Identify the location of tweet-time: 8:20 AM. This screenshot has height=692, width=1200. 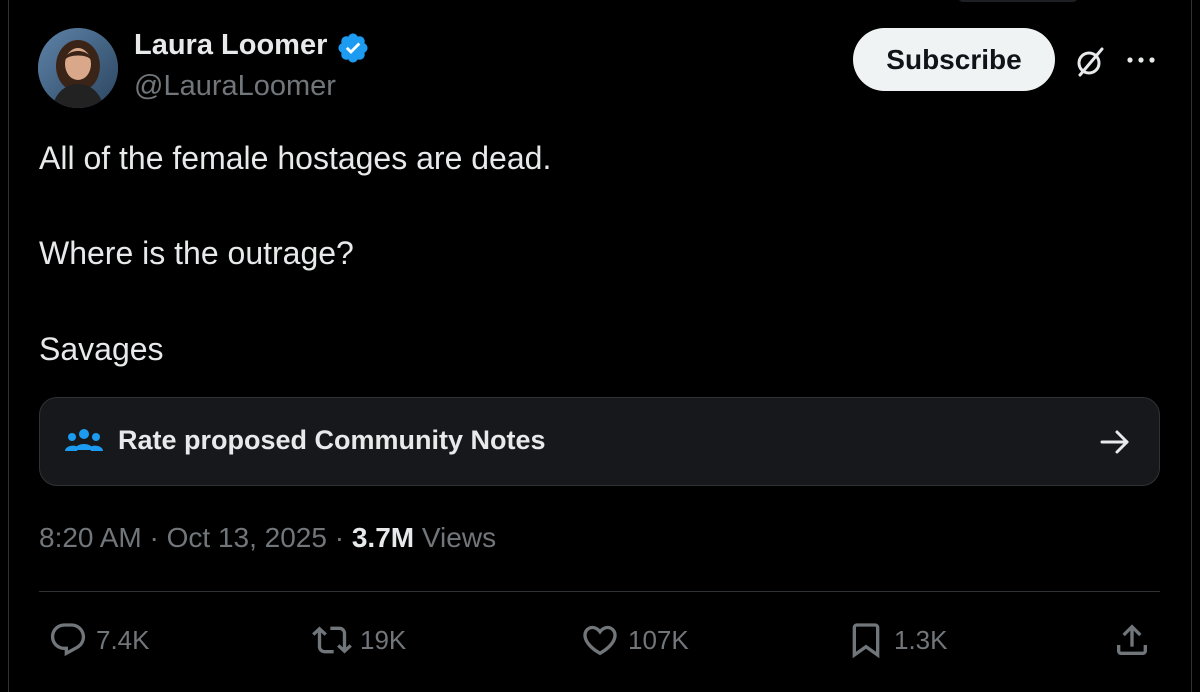
(90, 537).